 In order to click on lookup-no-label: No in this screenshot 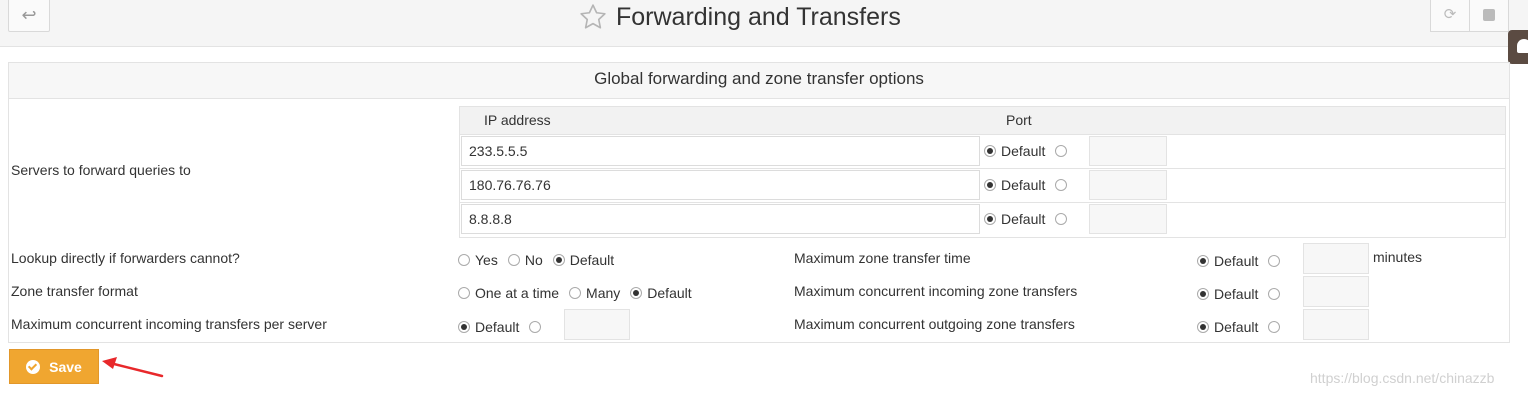, I will do `click(533, 260)`.